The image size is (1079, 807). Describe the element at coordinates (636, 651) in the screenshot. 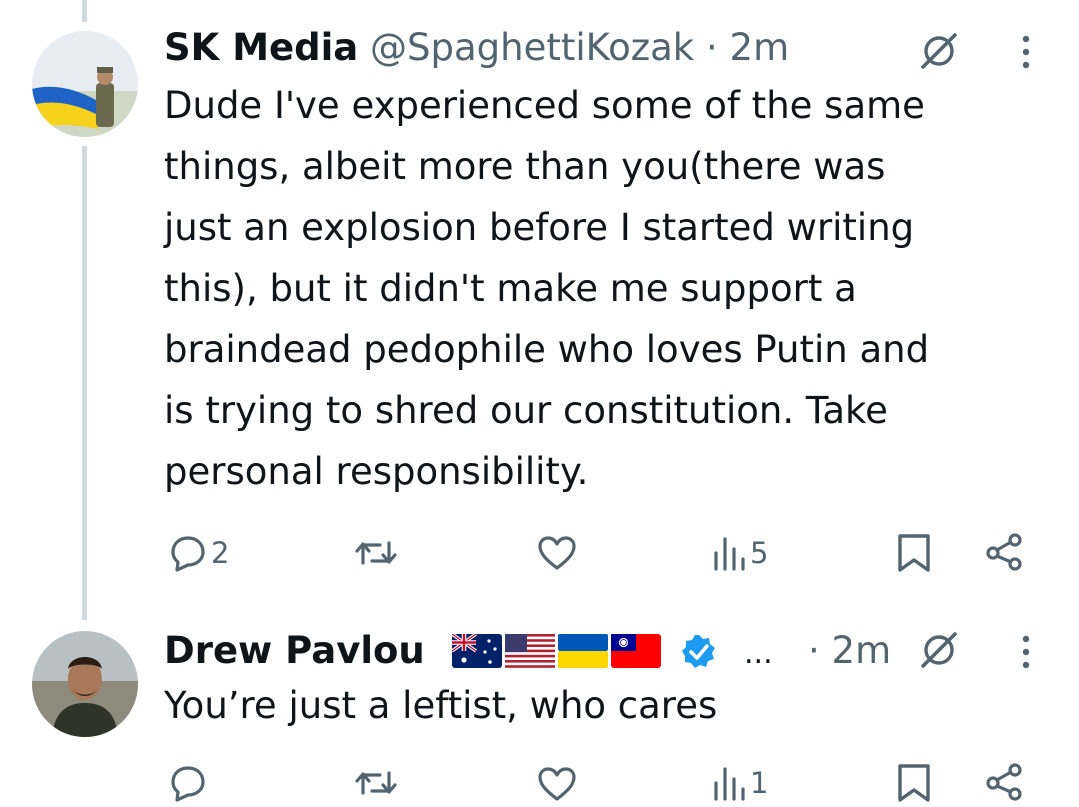

I see `taiwan-flag-icon` at that location.